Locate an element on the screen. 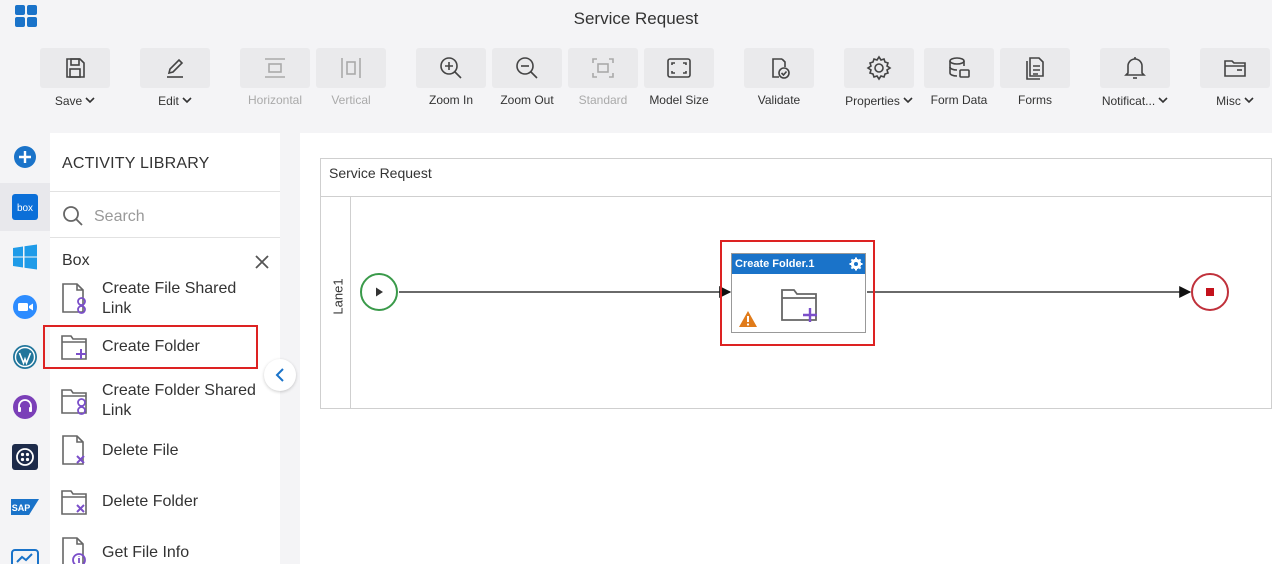 This screenshot has width=1272, height=564. properties-label: Properties is located at coordinates (872, 101).